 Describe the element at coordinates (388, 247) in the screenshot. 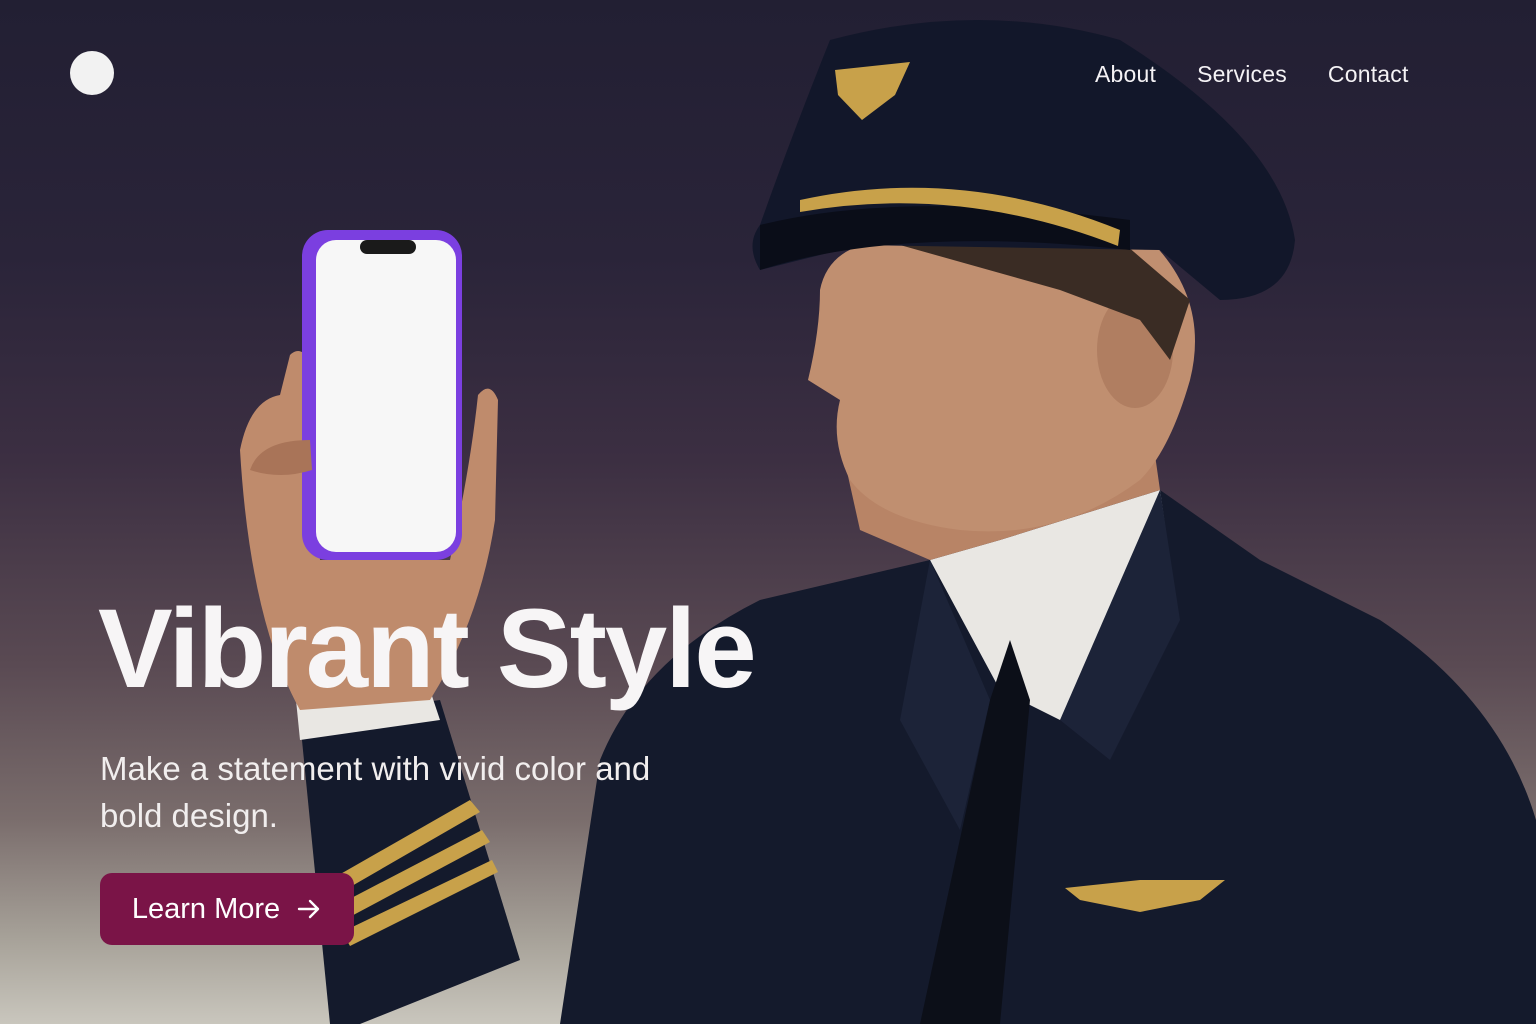

I see `phone-notch` at that location.